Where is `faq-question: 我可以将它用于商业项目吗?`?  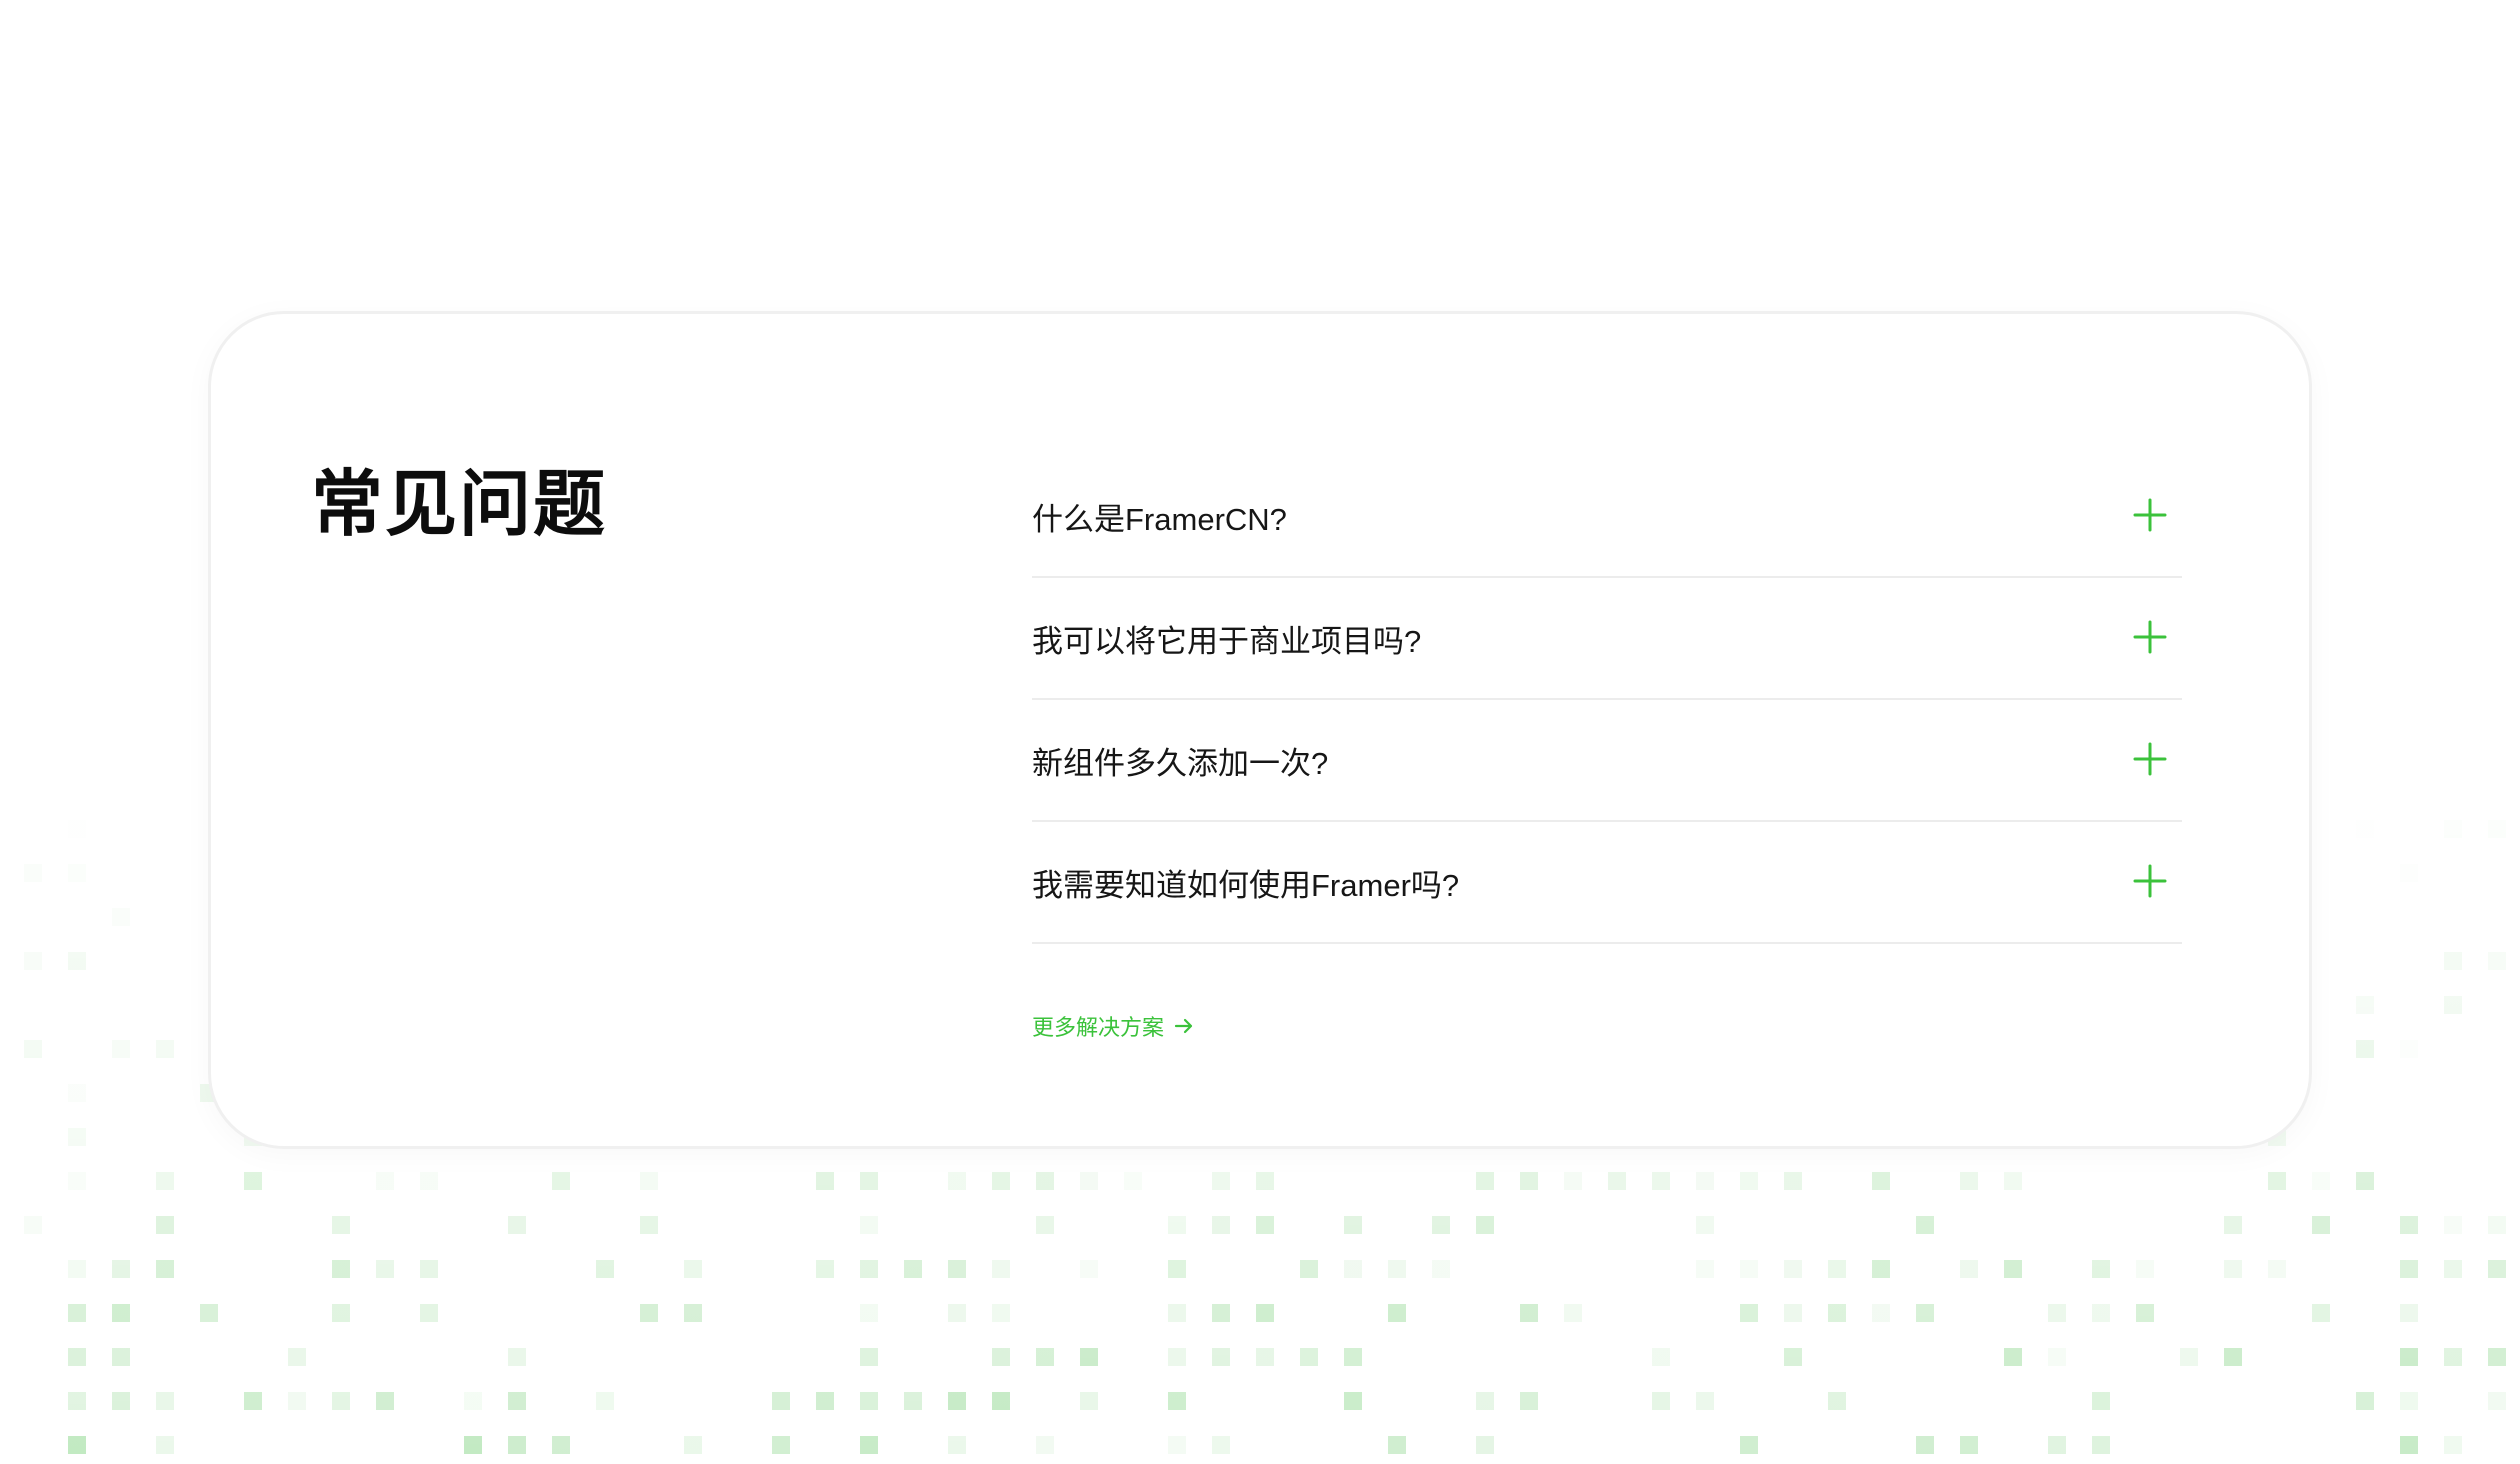
faq-question: 我可以将它用于商业项目吗? is located at coordinates (1227, 641).